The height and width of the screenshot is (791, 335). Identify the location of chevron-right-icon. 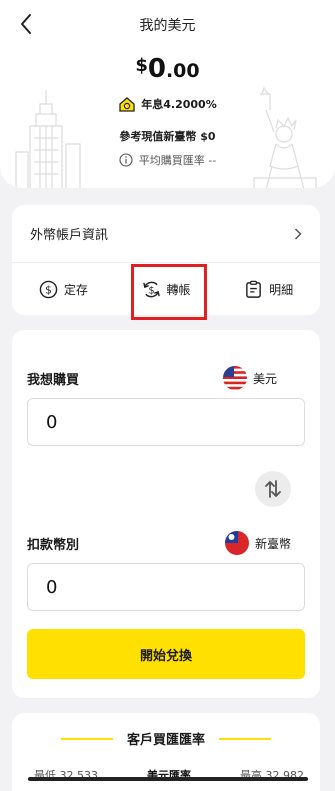
(298, 233).